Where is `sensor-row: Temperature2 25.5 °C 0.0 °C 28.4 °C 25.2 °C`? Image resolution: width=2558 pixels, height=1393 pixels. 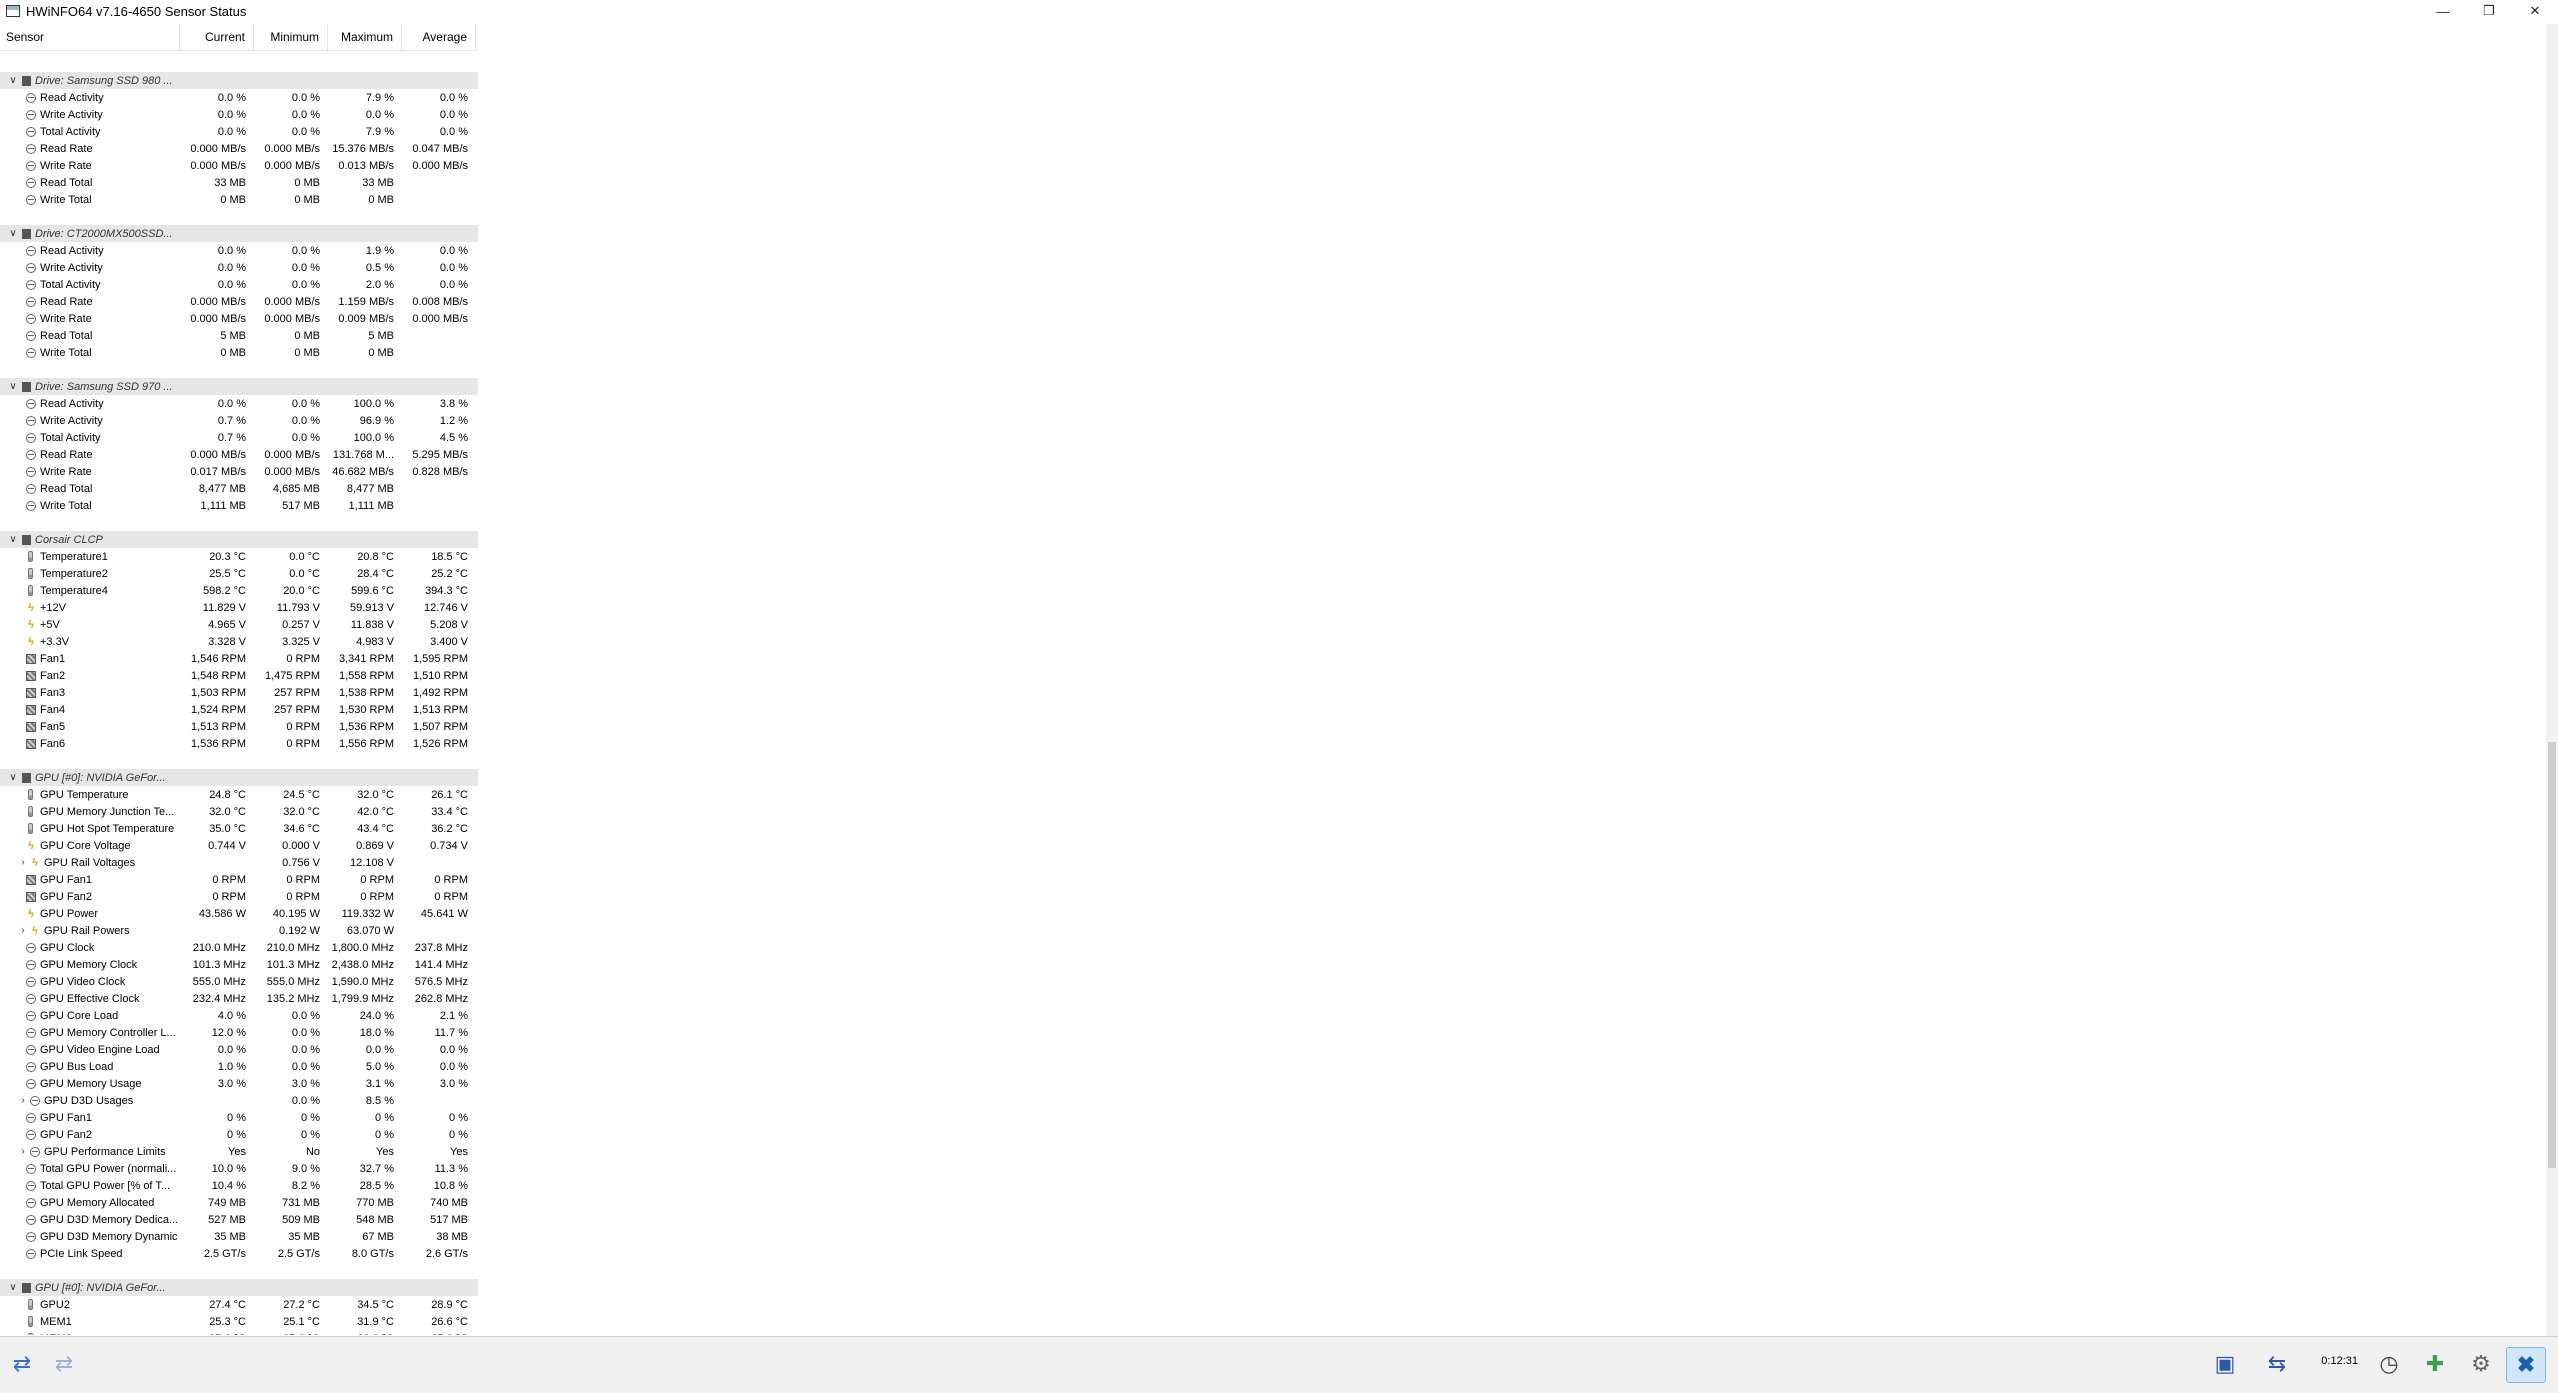 sensor-row: Temperature2 25.5 °C 0.0 °C 28.4 °C 25.2 °C is located at coordinates (239, 573).